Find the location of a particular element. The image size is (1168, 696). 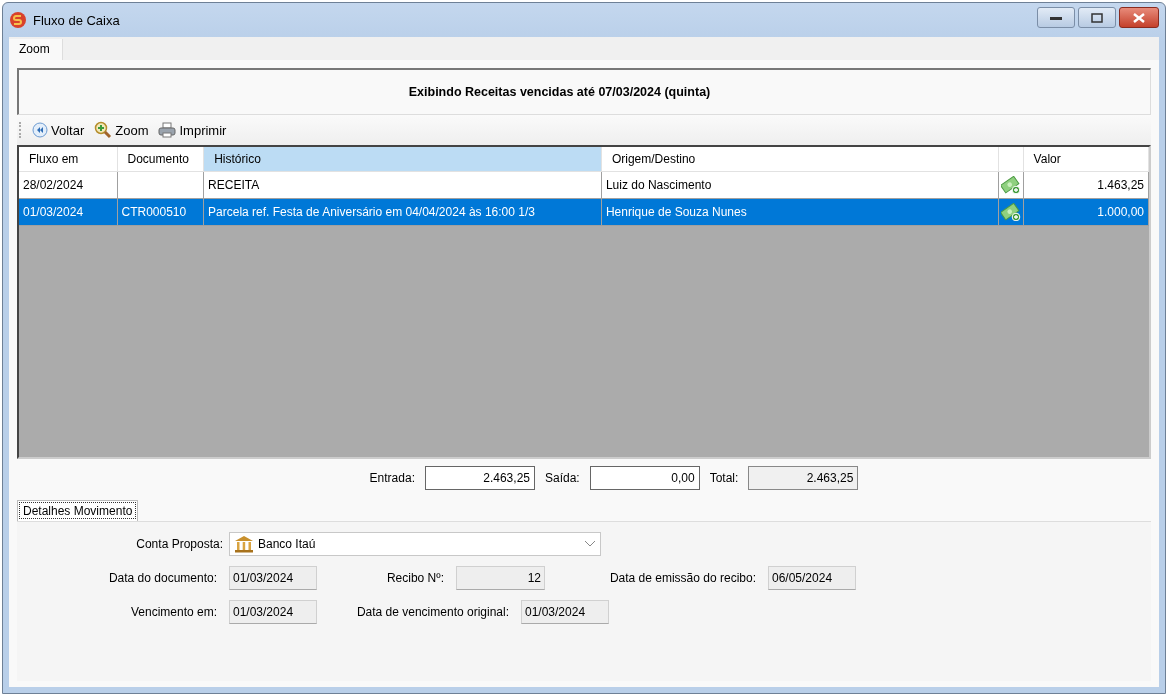

table-cell: 01/03/2024 is located at coordinates (68, 212).